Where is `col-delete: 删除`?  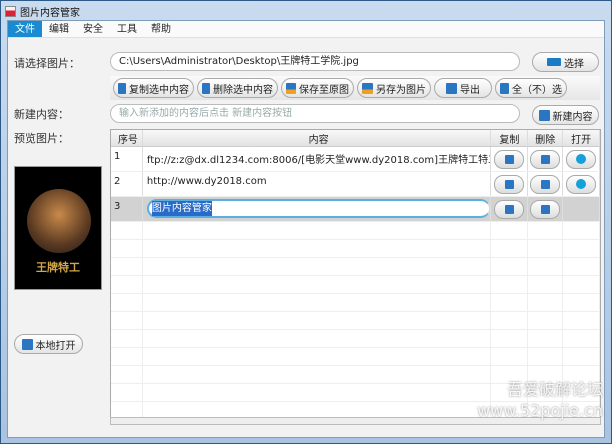 col-delete: 删除 is located at coordinates (546, 138).